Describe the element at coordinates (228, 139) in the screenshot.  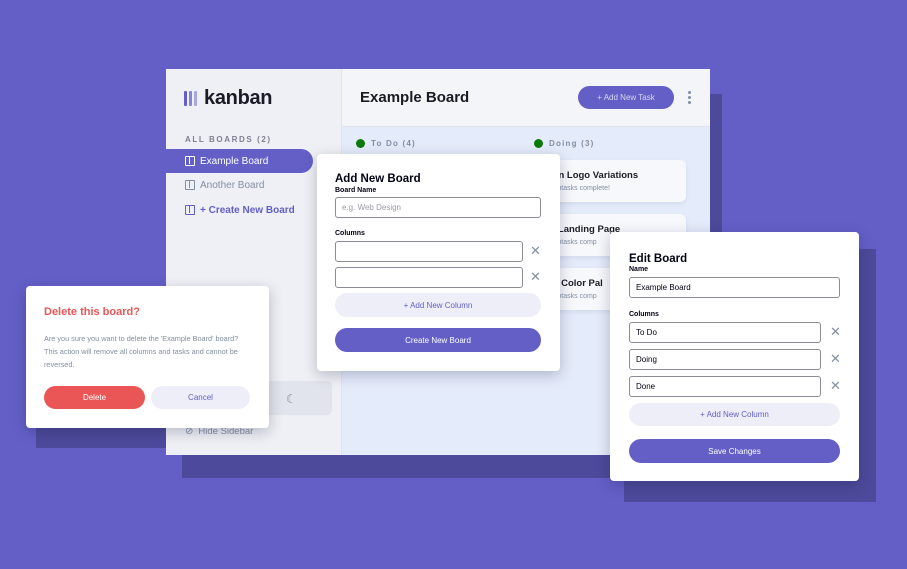
I see `all-boards-heading: ALL BOARDS (2)` at that location.